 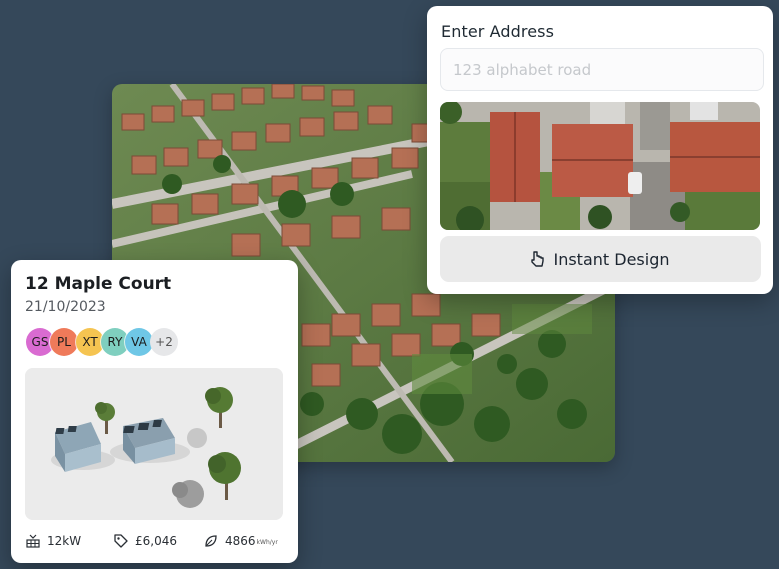 What do you see at coordinates (98, 284) in the screenshot?
I see `project-title: 12 Maple Court` at bounding box center [98, 284].